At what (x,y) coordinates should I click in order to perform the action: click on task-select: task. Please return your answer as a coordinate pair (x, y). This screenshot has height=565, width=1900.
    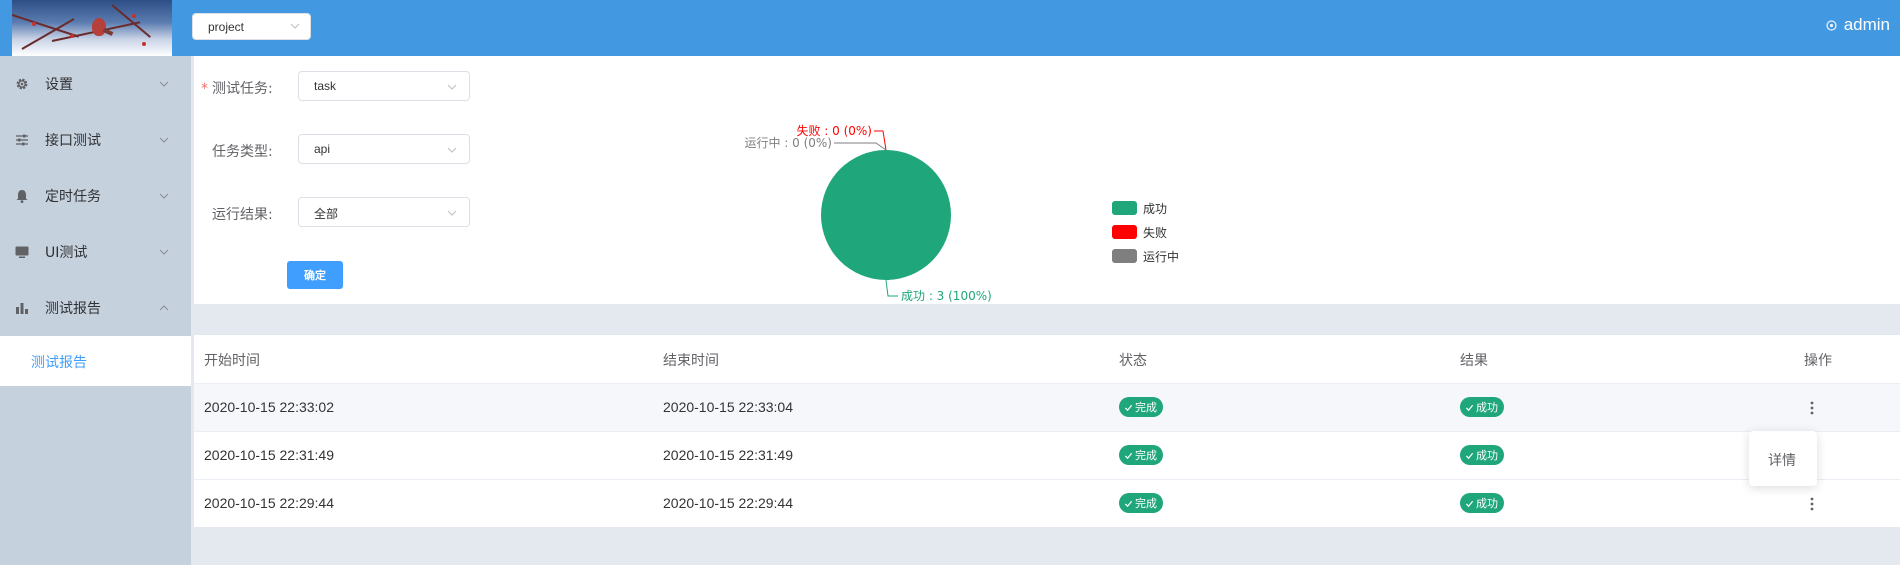
    Looking at the image, I should click on (384, 86).